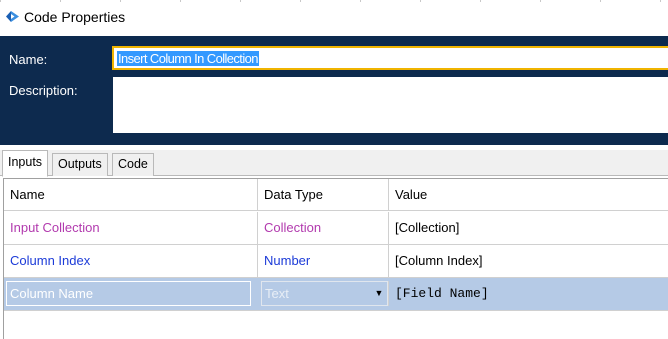 The height and width of the screenshot is (339, 668). What do you see at coordinates (25, 163) in the screenshot?
I see `tab-inputs: Inputs` at bounding box center [25, 163].